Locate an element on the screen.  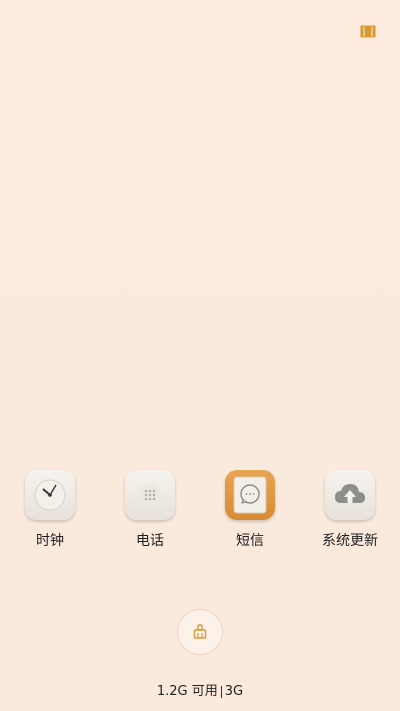
recent-app-label: 短信 is located at coordinates (250, 541).